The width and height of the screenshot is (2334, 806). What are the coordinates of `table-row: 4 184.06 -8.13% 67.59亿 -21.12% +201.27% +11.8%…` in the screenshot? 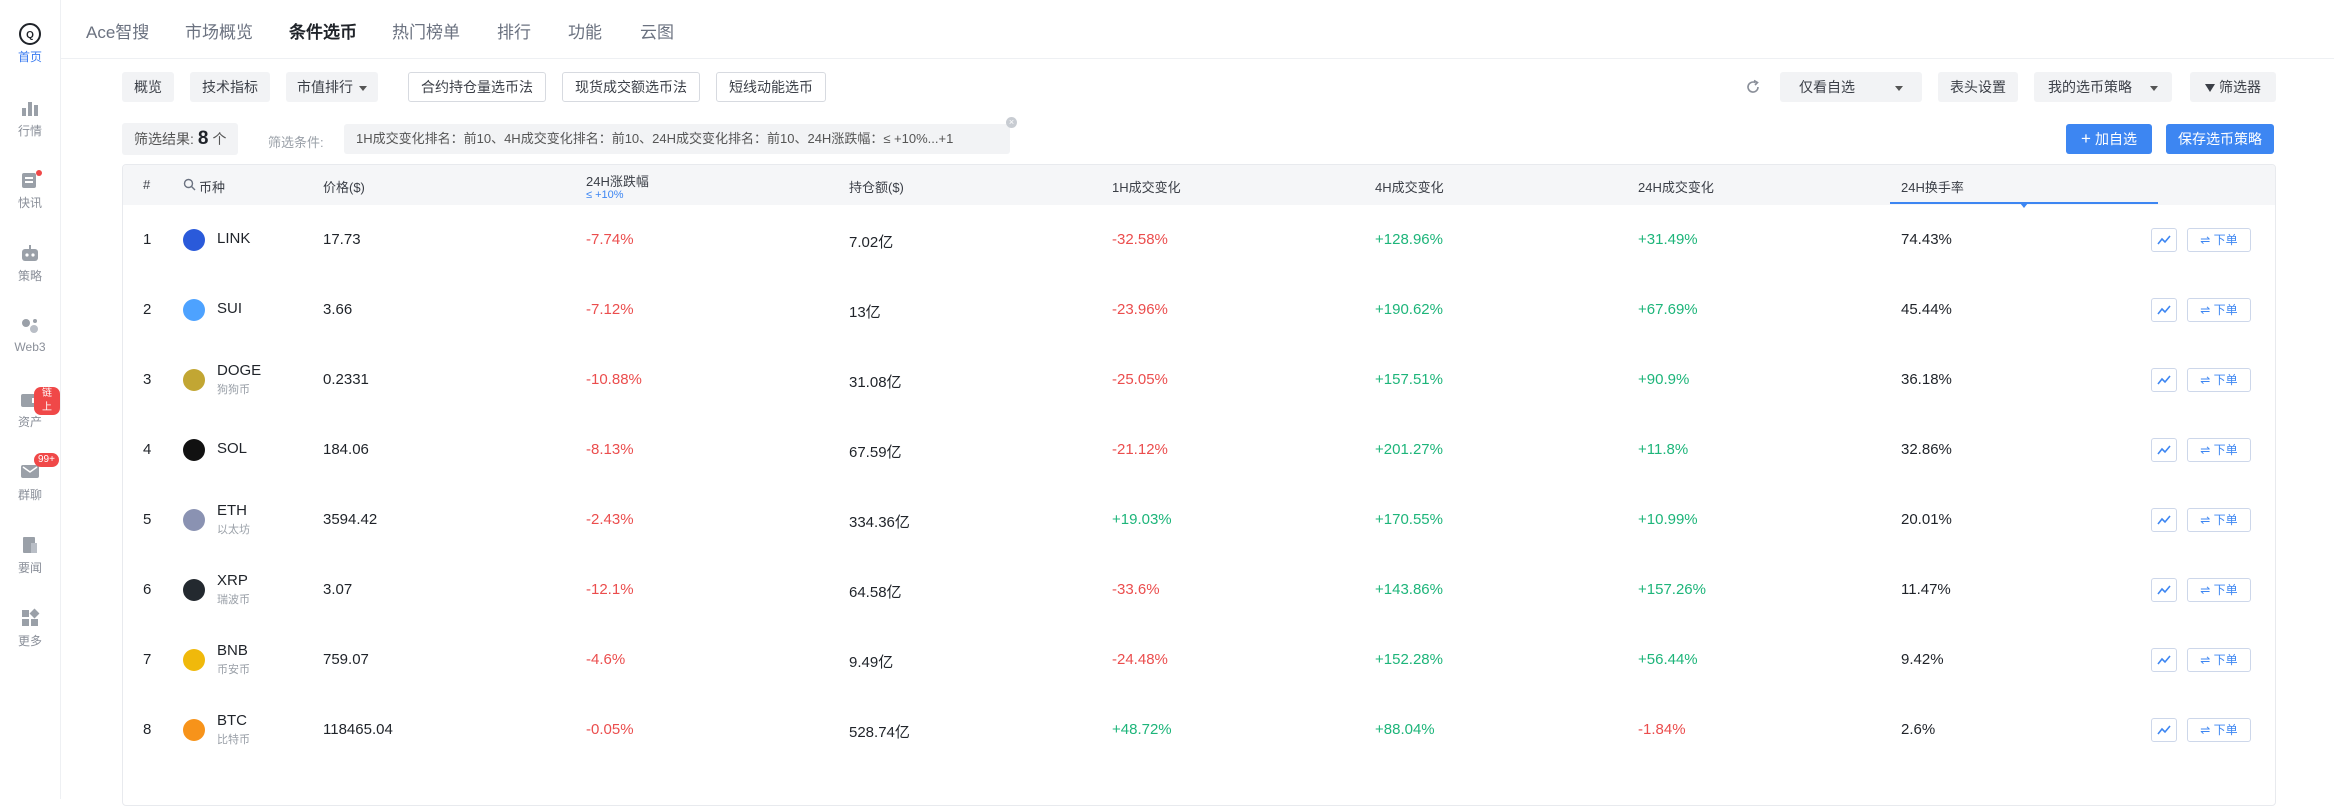 It's located at (1199, 450).